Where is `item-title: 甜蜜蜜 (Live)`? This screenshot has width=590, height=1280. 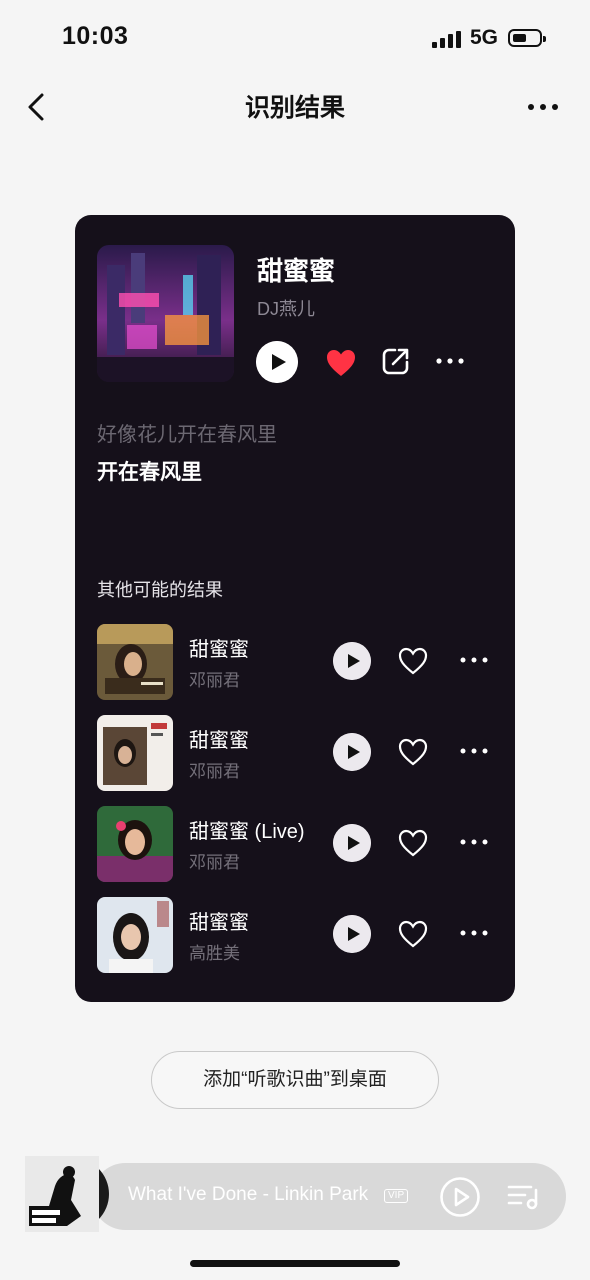 item-title: 甜蜜蜜 (Live) is located at coordinates (247, 832).